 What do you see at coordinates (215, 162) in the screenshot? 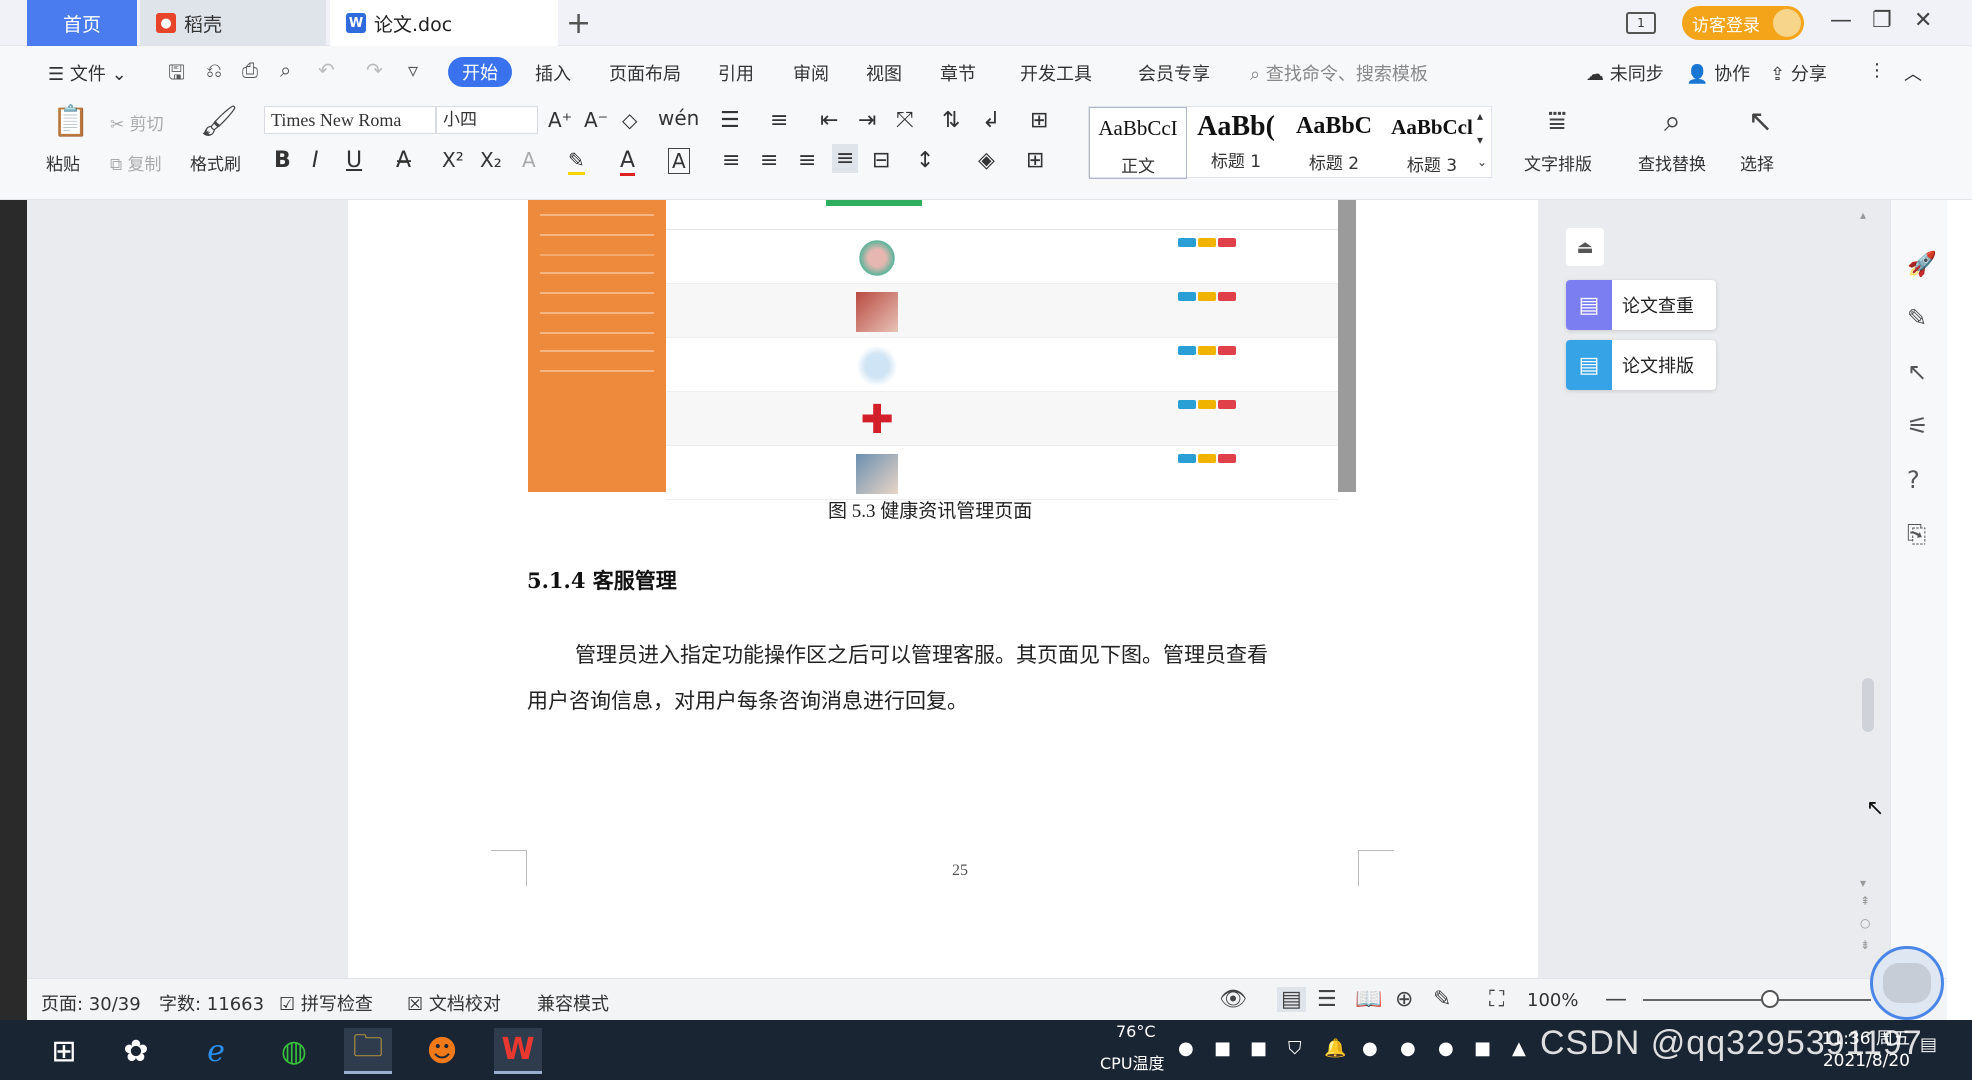
I see `format-painter-button: 格式刷` at bounding box center [215, 162].